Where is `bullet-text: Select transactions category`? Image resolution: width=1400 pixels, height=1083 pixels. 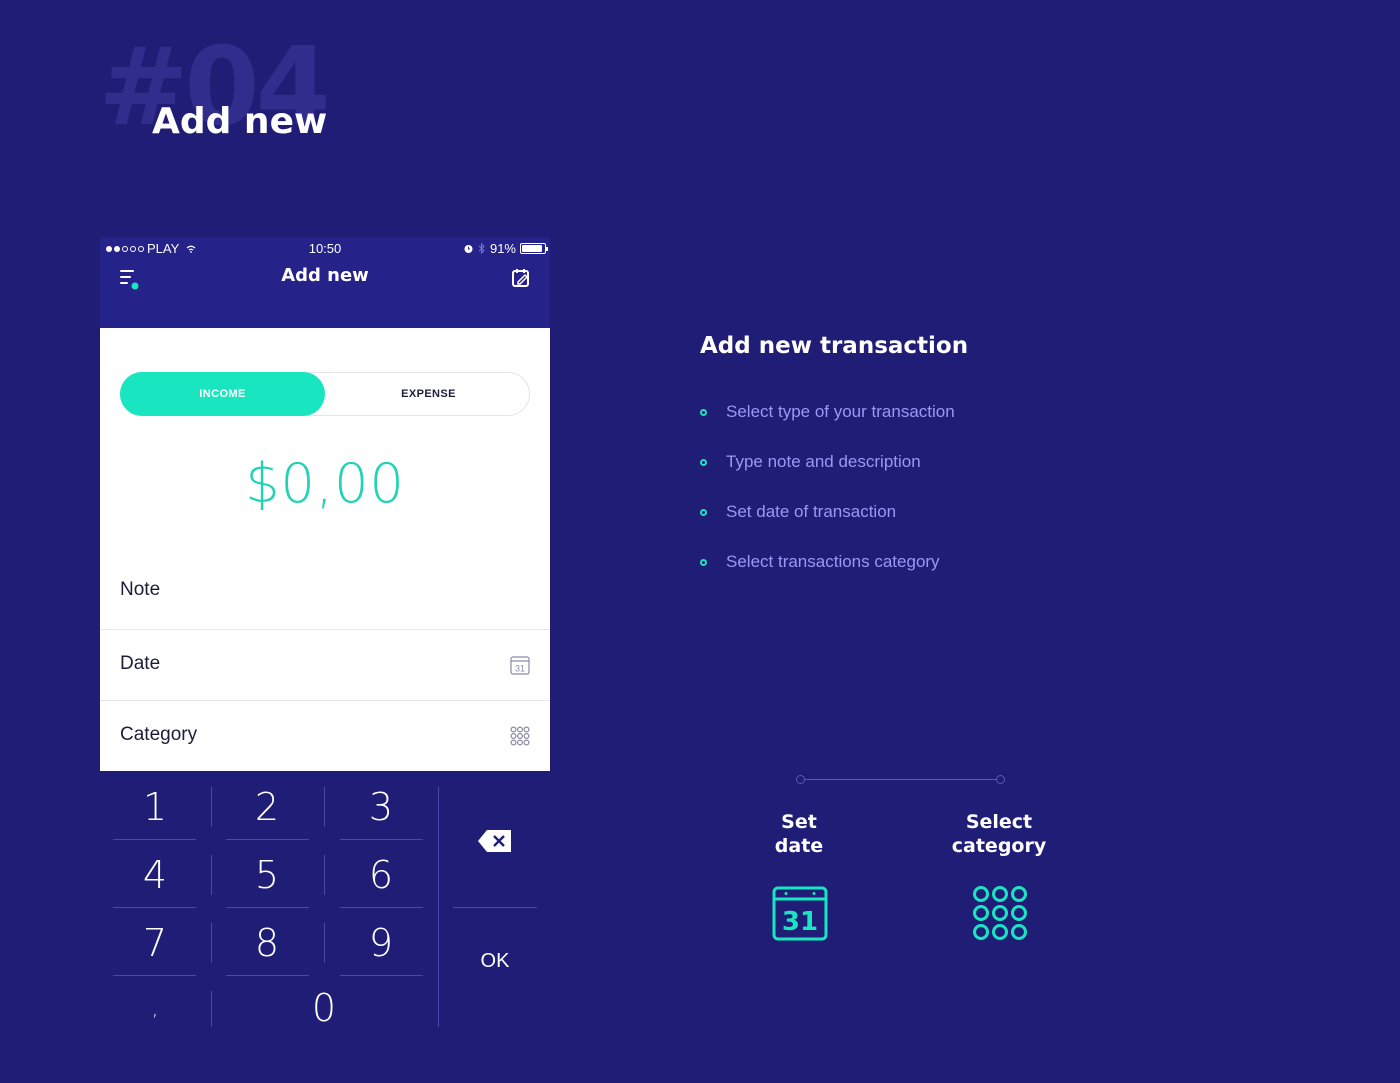 bullet-text: Select transactions category is located at coordinates (833, 561).